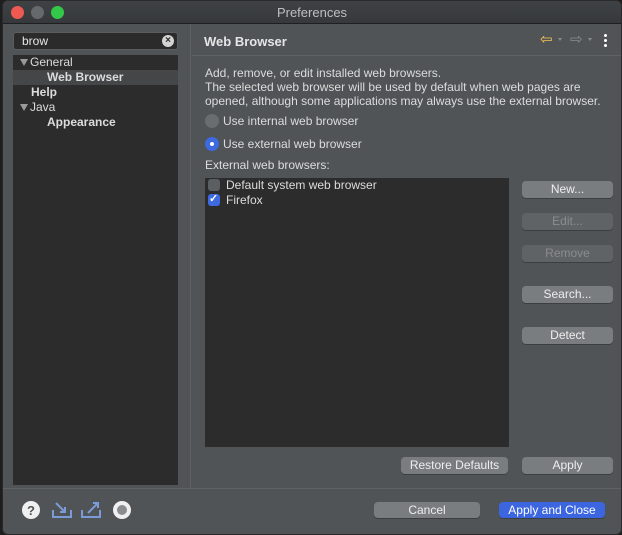  Describe the element at coordinates (214, 199) in the screenshot. I see `checkbox-checked` at that location.